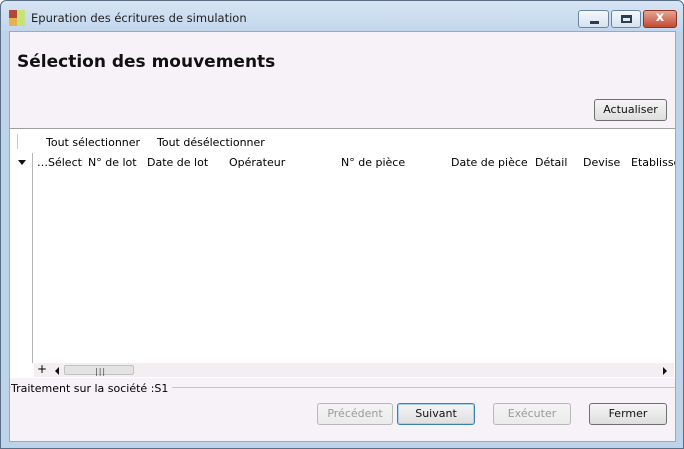  I want to click on column-header-selection: …Sélecti, so click(60, 162).